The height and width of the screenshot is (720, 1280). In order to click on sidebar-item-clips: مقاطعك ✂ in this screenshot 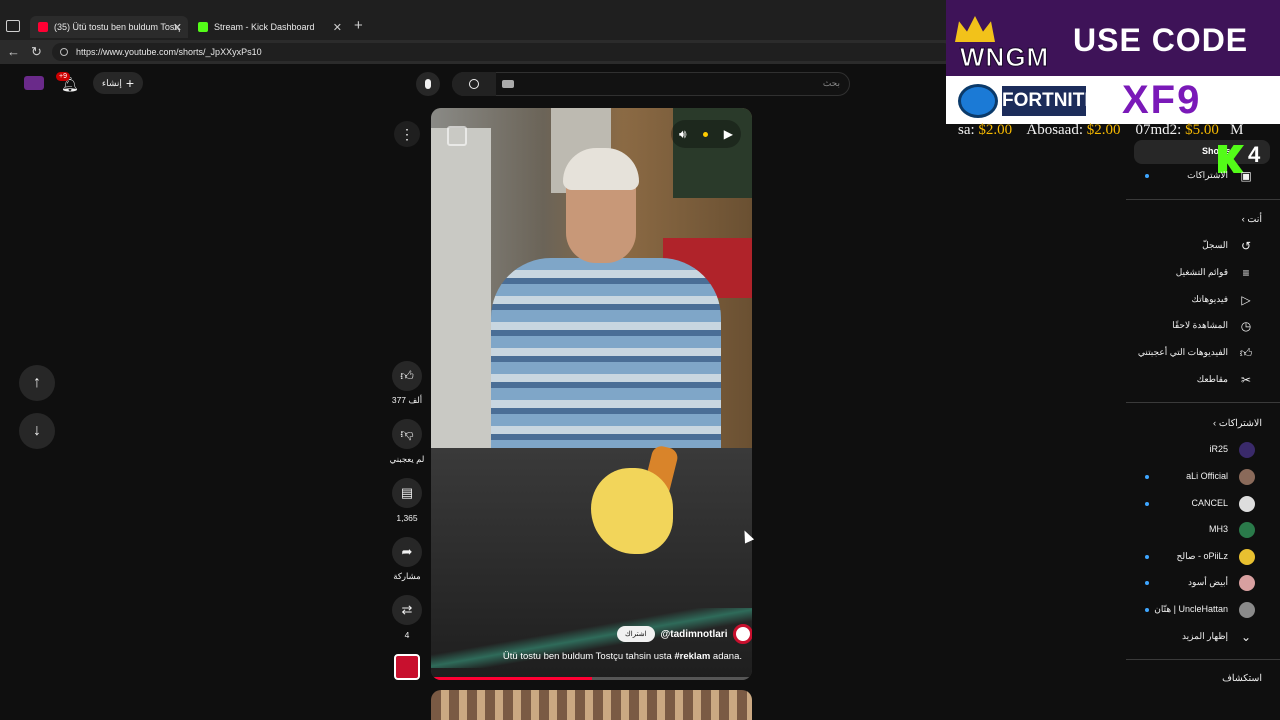, I will do `click(1196, 380)`.